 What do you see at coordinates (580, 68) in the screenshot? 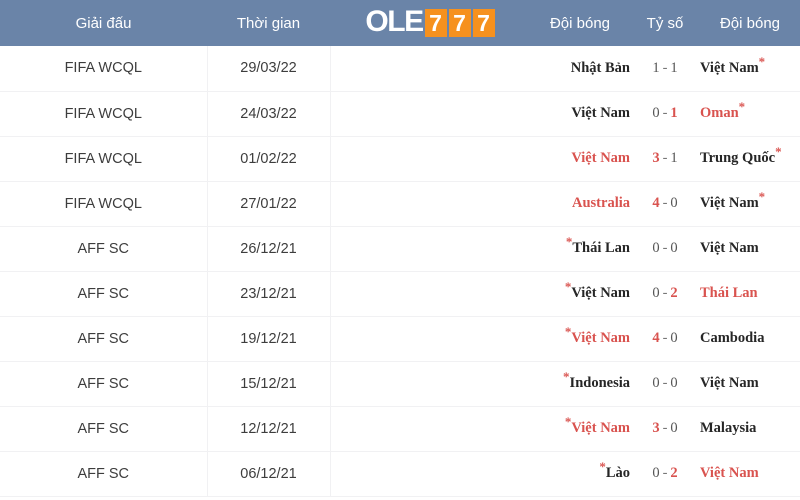
I see `cell-home-team: Nhật Bản` at bounding box center [580, 68].